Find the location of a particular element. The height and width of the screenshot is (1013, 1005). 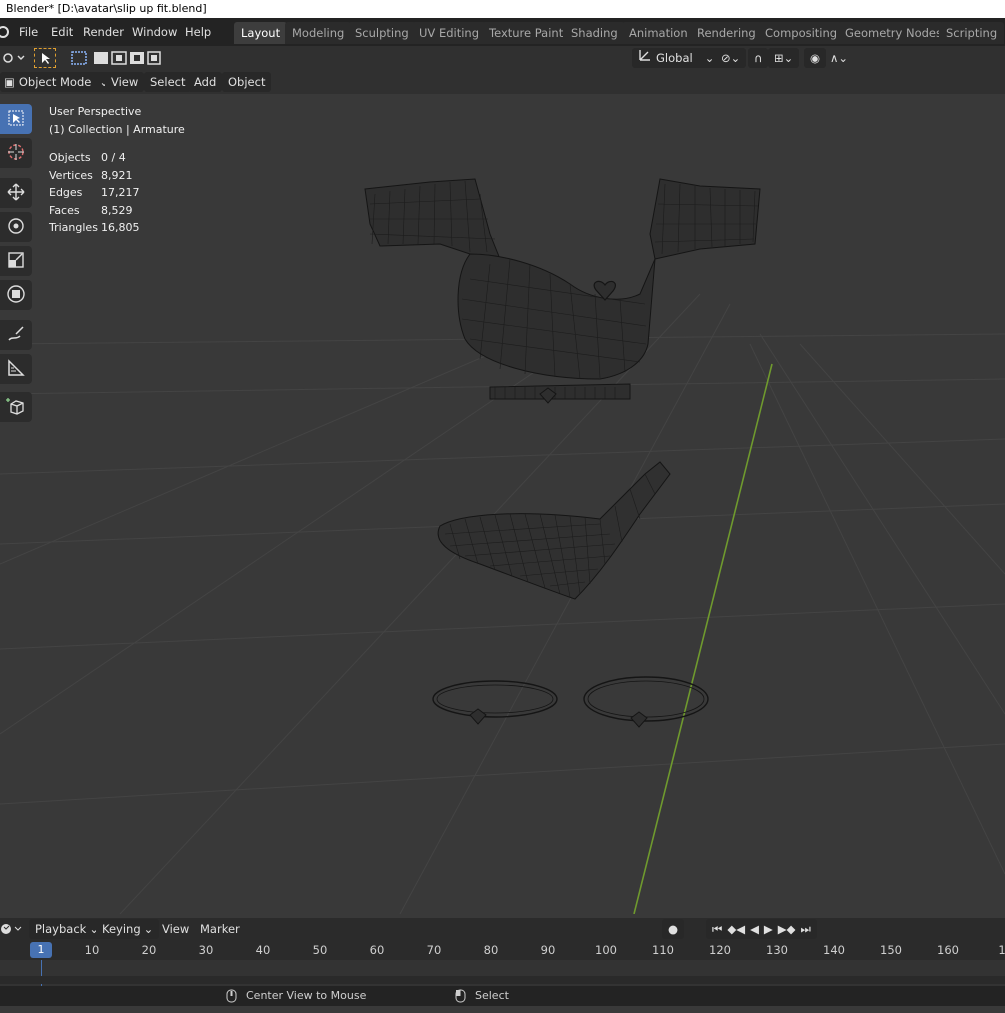

tool-move is located at coordinates (16, 193).